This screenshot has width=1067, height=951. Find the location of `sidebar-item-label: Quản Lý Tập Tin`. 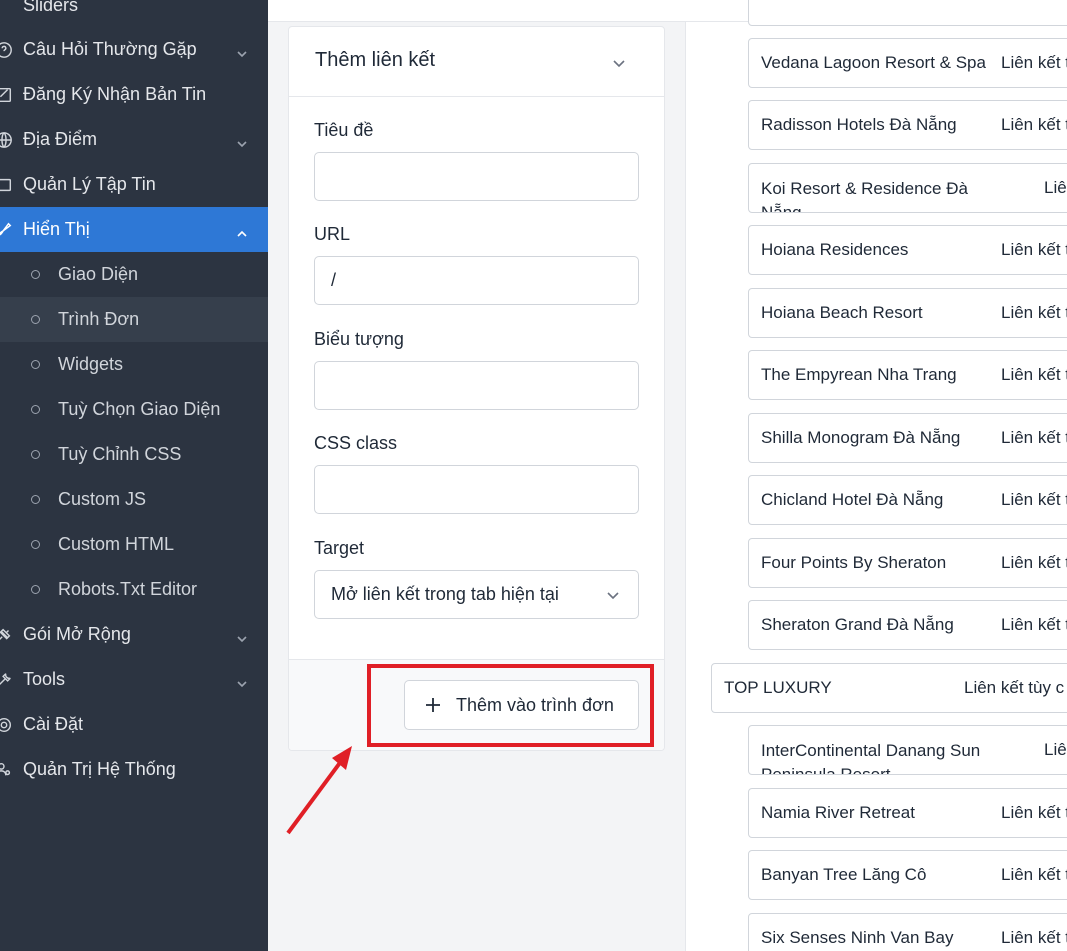

sidebar-item-label: Quản Lý Tập Tin is located at coordinates (89, 184).